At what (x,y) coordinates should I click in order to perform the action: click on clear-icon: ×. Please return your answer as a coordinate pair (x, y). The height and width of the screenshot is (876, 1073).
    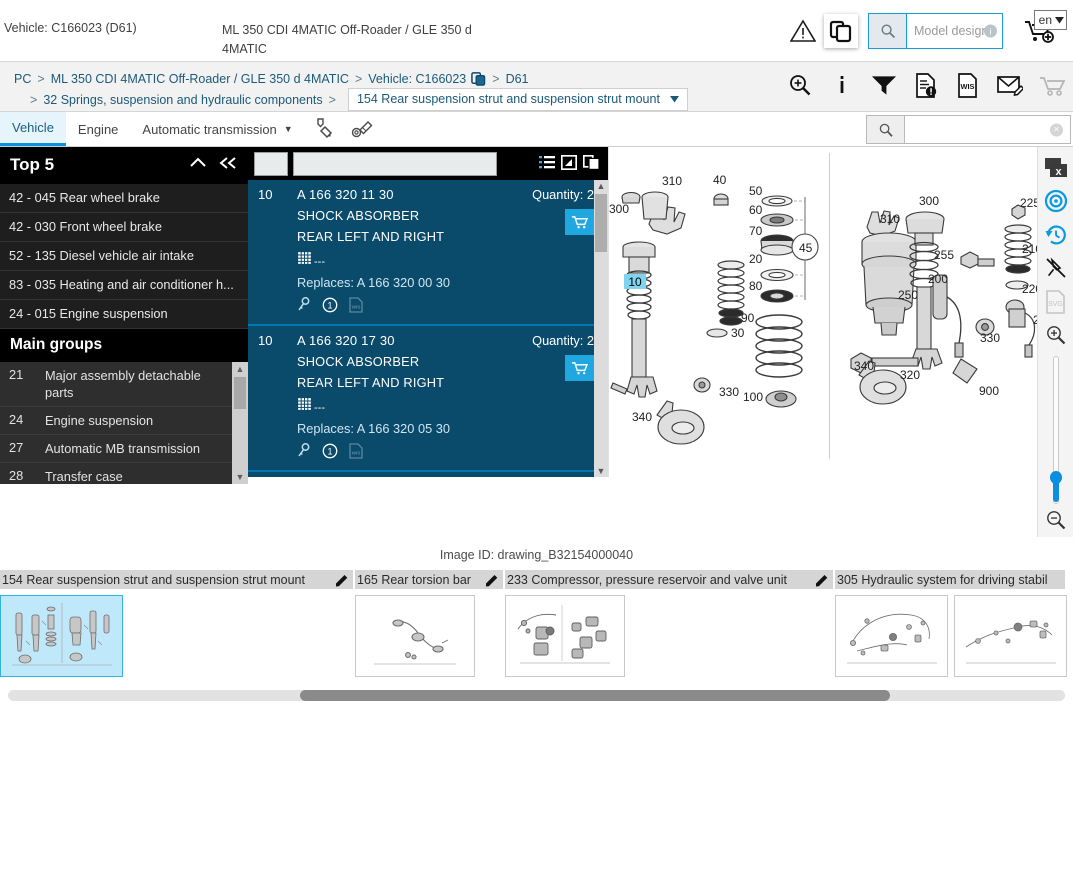
    Looking at the image, I should click on (1056, 129).